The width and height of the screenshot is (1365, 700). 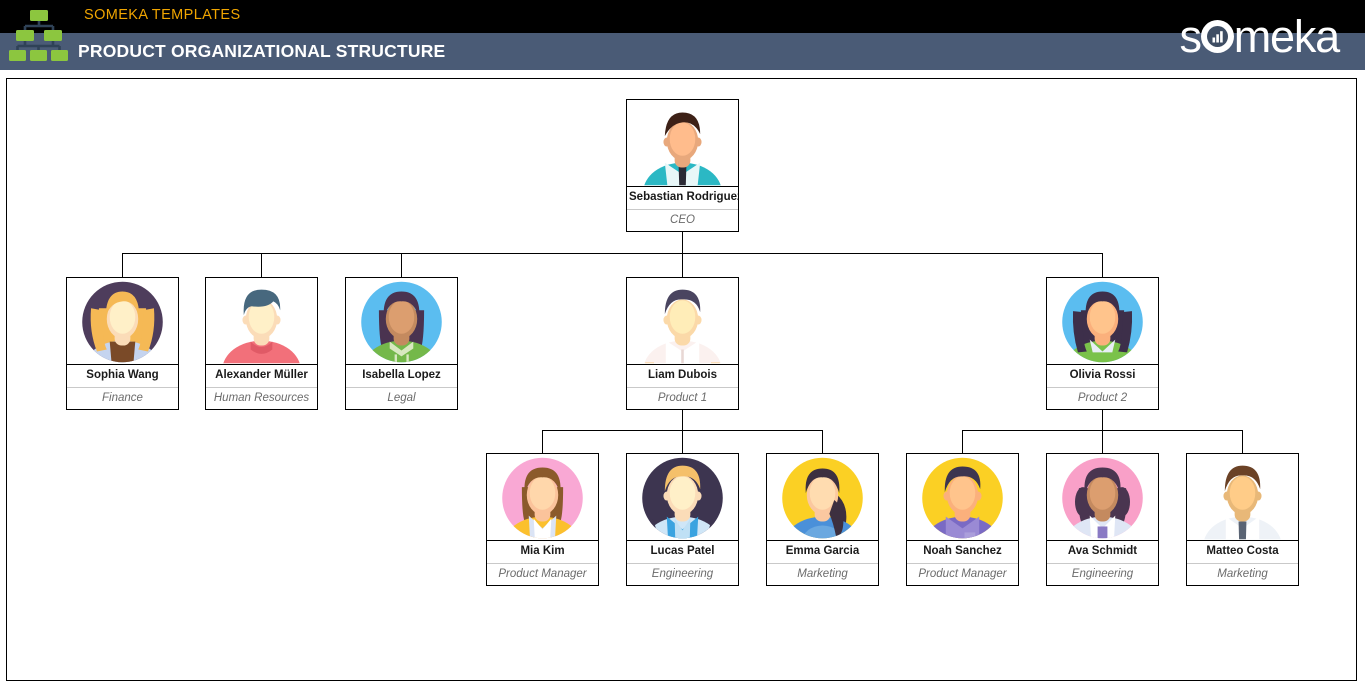 I want to click on connector-liam-stem, so click(x=683, y=419).